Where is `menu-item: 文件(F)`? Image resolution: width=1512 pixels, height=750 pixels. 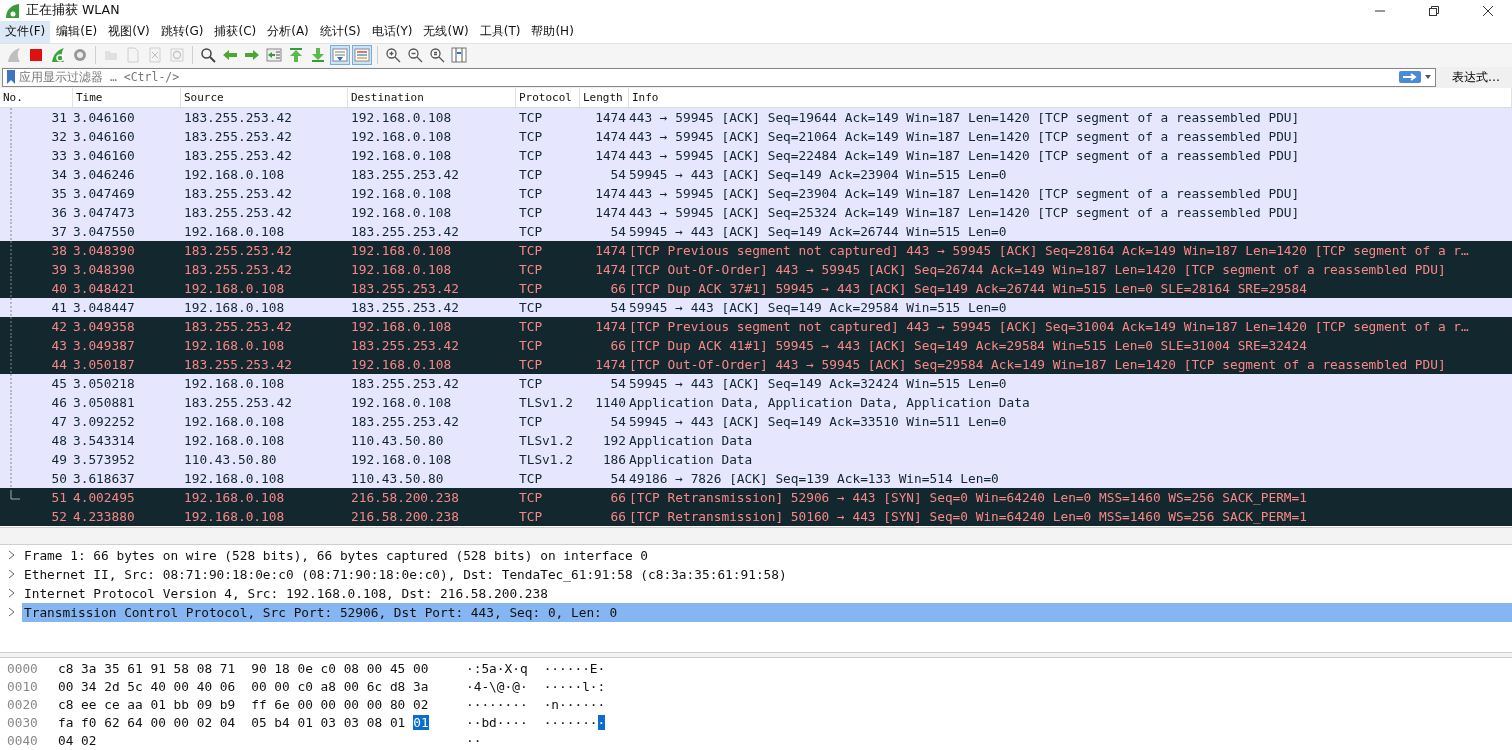 menu-item: 文件(F) is located at coordinates (25, 32).